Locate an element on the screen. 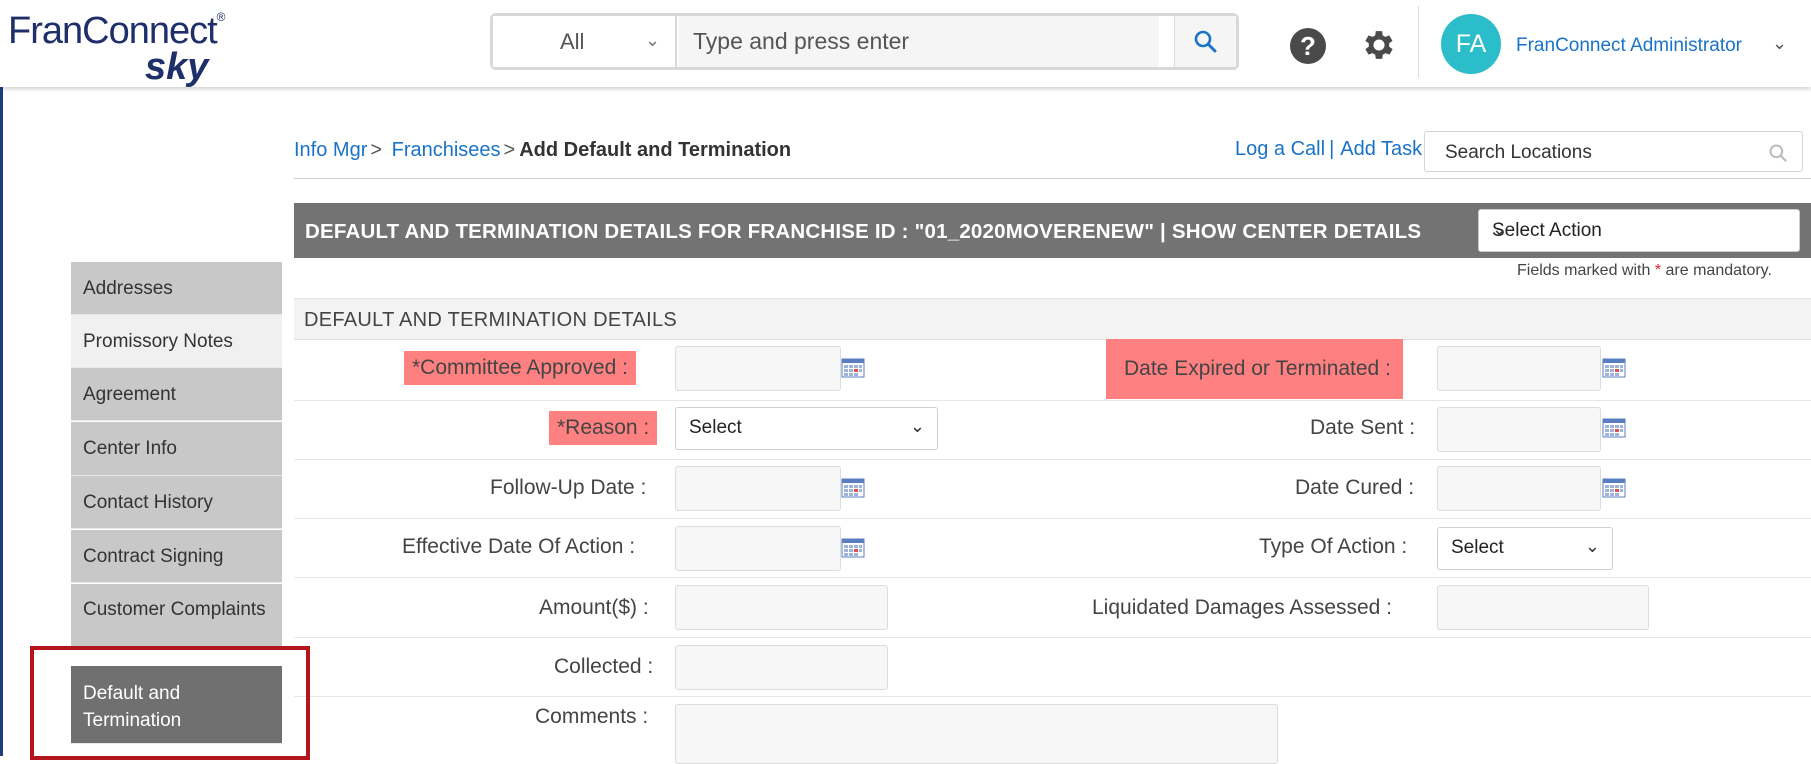 Image resolution: width=1811 pixels, height=764 pixels. date-expired-label: Date Expired or Terminated : is located at coordinates (1254, 369).